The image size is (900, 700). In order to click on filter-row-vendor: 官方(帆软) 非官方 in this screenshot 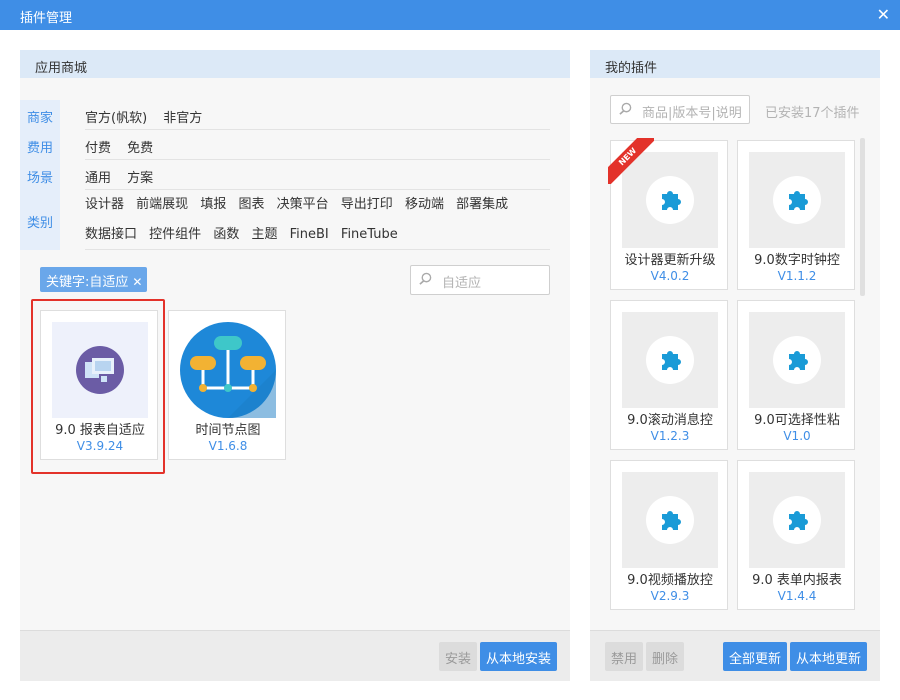, I will do `click(317, 115)`.